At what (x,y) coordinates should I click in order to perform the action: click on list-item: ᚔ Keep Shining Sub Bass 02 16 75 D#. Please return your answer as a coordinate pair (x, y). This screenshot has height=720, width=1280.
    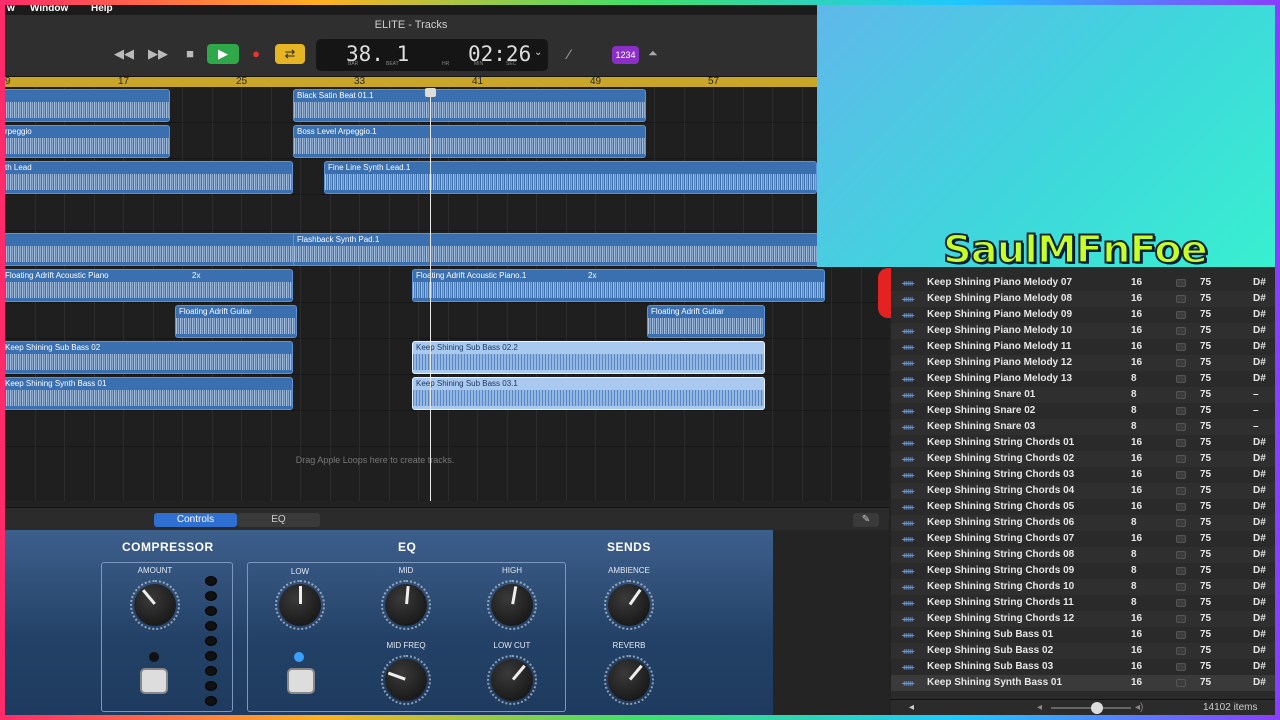
    Looking at the image, I should click on (1083, 651).